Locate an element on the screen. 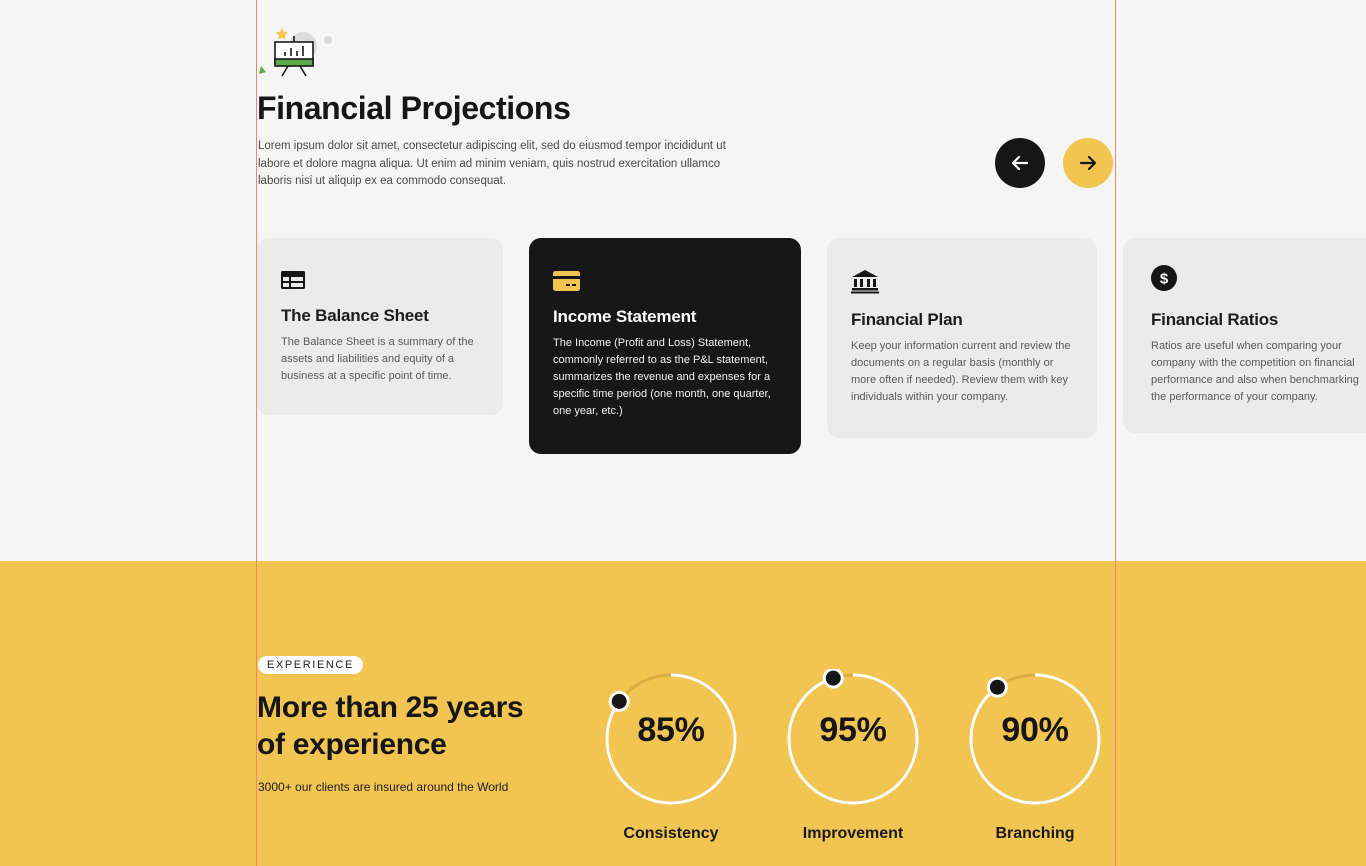 Image resolution: width=1366 pixels, height=866 pixels. card-title: Financial Ratios is located at coordinates (1215, 319).